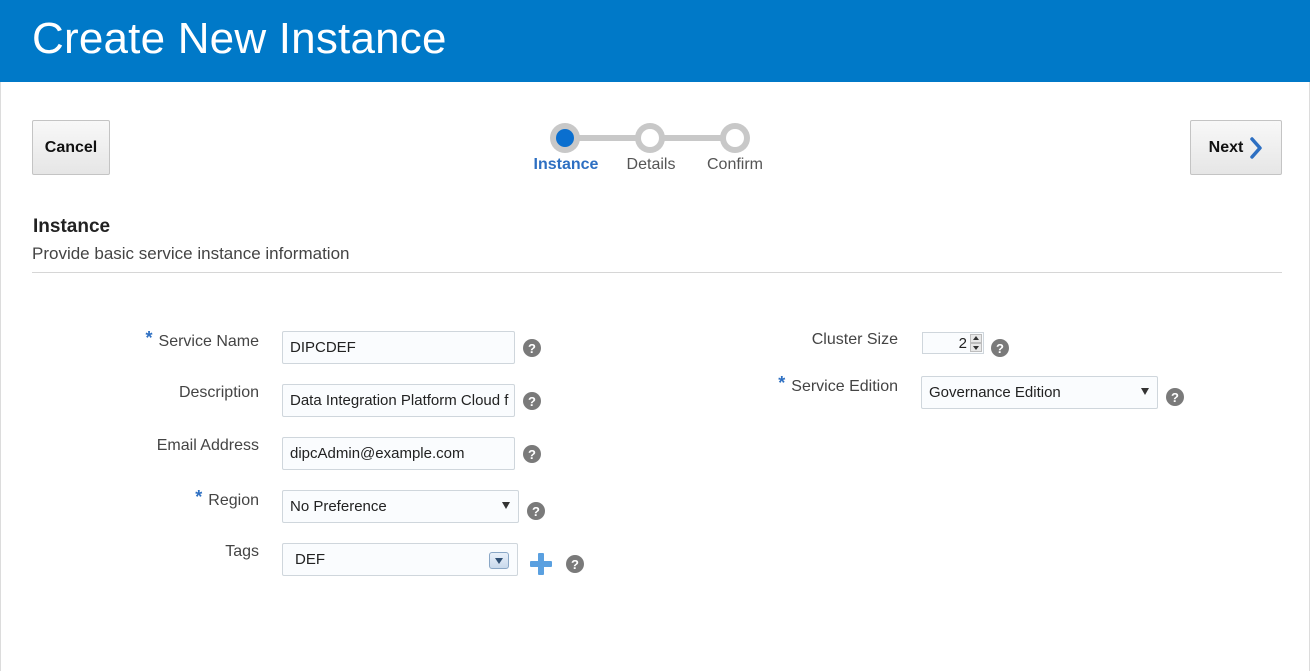  What do you see at coordinates (541, 564) in the screenshot?
I see `add-tag-icon` at bounding box center [541, 564].